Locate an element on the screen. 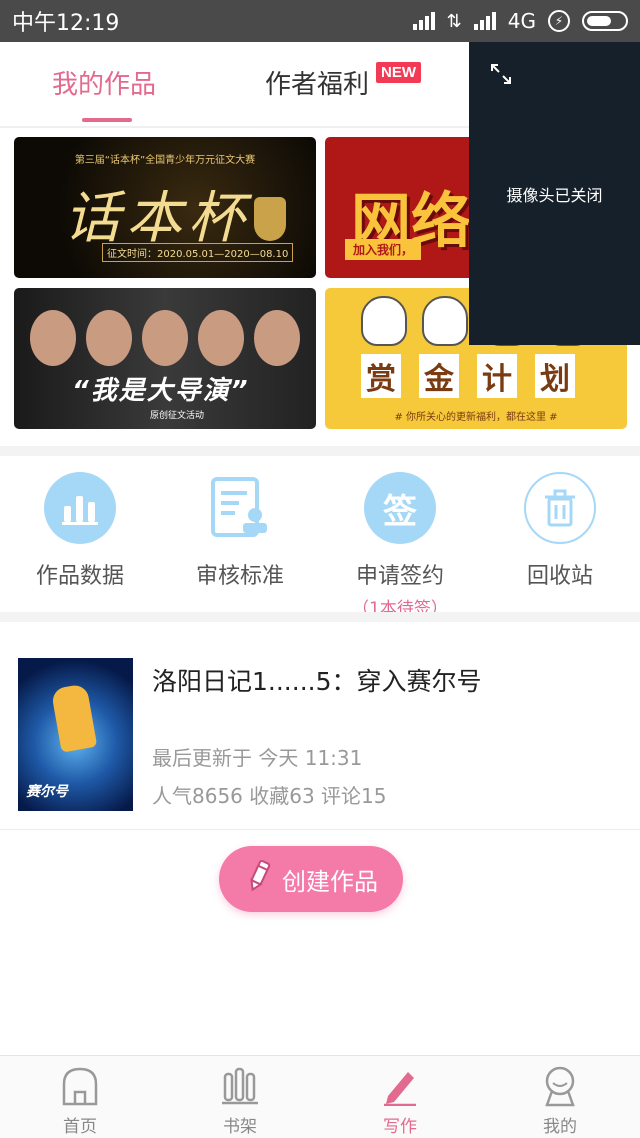 The width and height of the screenshot is (640, 1138). work-stats: 人气8656 收藏63 评论15 is located at coordinates (269, 796).